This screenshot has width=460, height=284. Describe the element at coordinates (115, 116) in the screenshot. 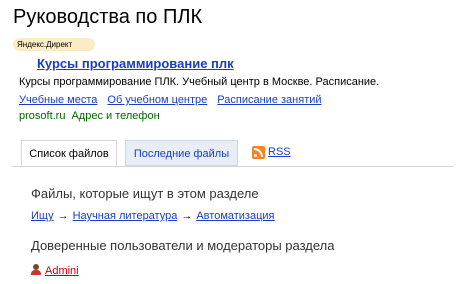

I see `ad-contact-link: Адрес и телефон` at that location.